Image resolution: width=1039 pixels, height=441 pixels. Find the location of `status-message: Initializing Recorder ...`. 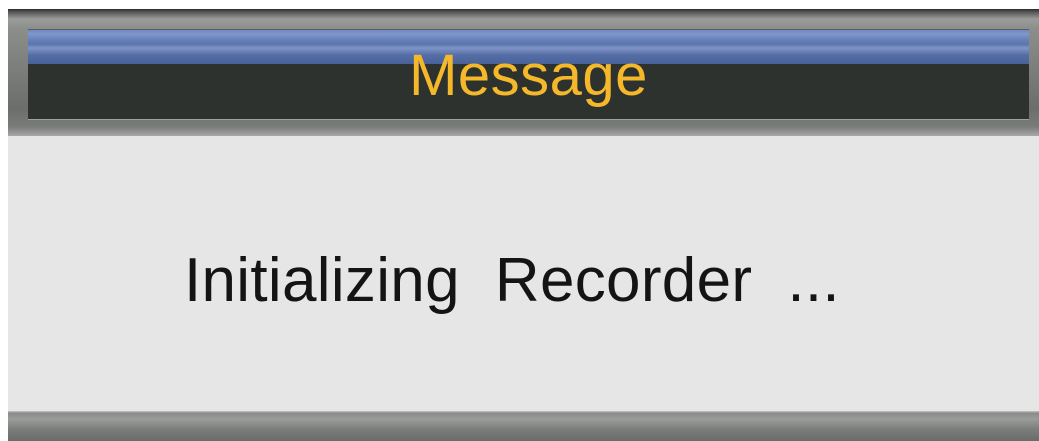

status-message: Initializing Recorder ... is located at coordinates (512, 280).